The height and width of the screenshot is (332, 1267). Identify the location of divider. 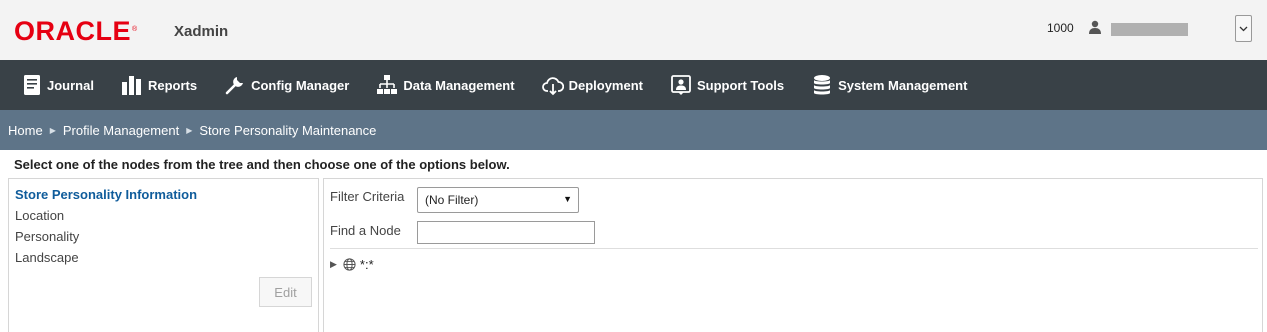
(794, 248).